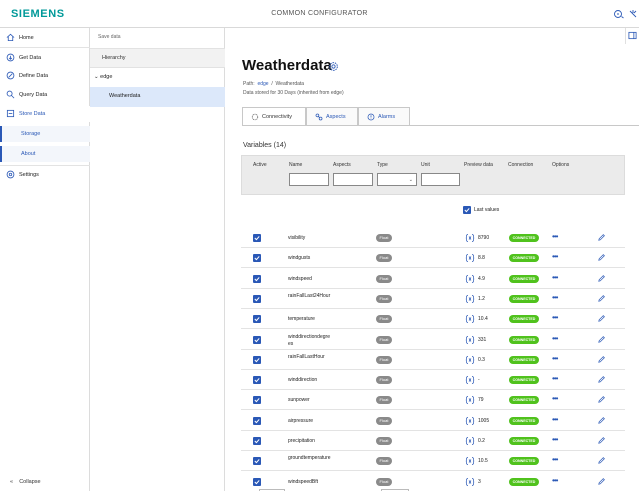 The height and width of the screenshot is (491, 639). Describe the element at coordinates (45, 38) in the screenshot. I see `sidebar-item-home: Home` at that location.